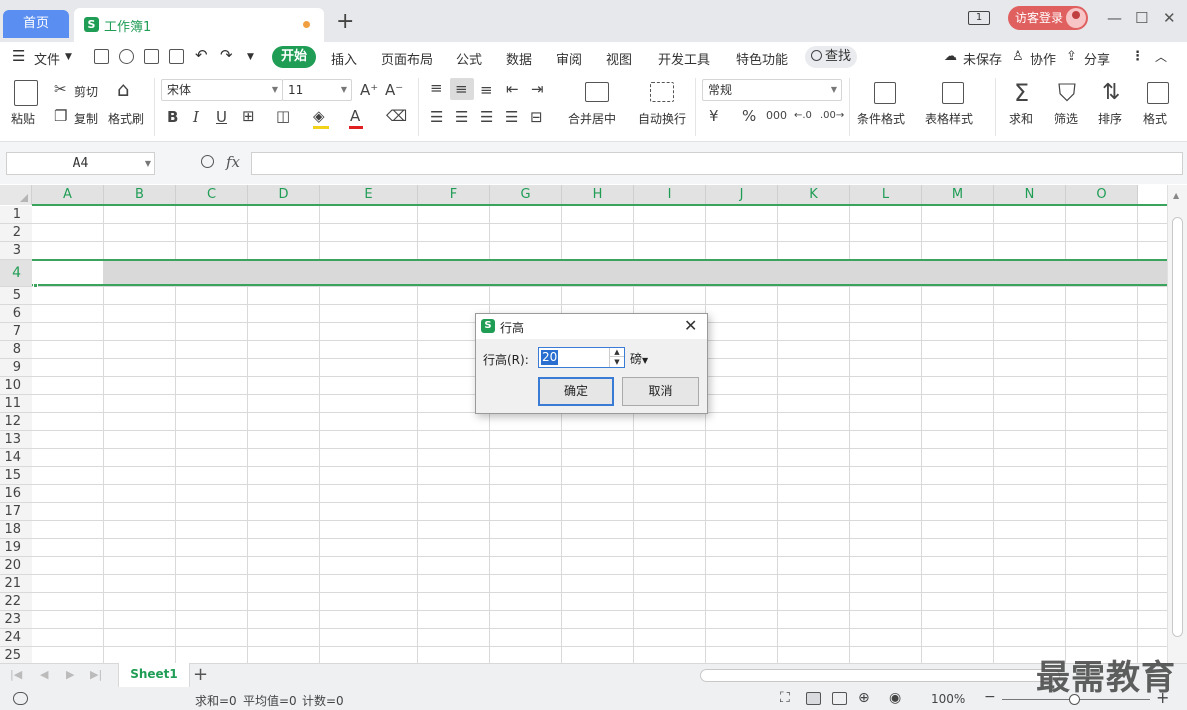 The width and height of the screenshot is (1187, 710). Describe the element at coordinates (407, 58) in the screenshot. I see `menu-page-layout: 页面布局` at that location.